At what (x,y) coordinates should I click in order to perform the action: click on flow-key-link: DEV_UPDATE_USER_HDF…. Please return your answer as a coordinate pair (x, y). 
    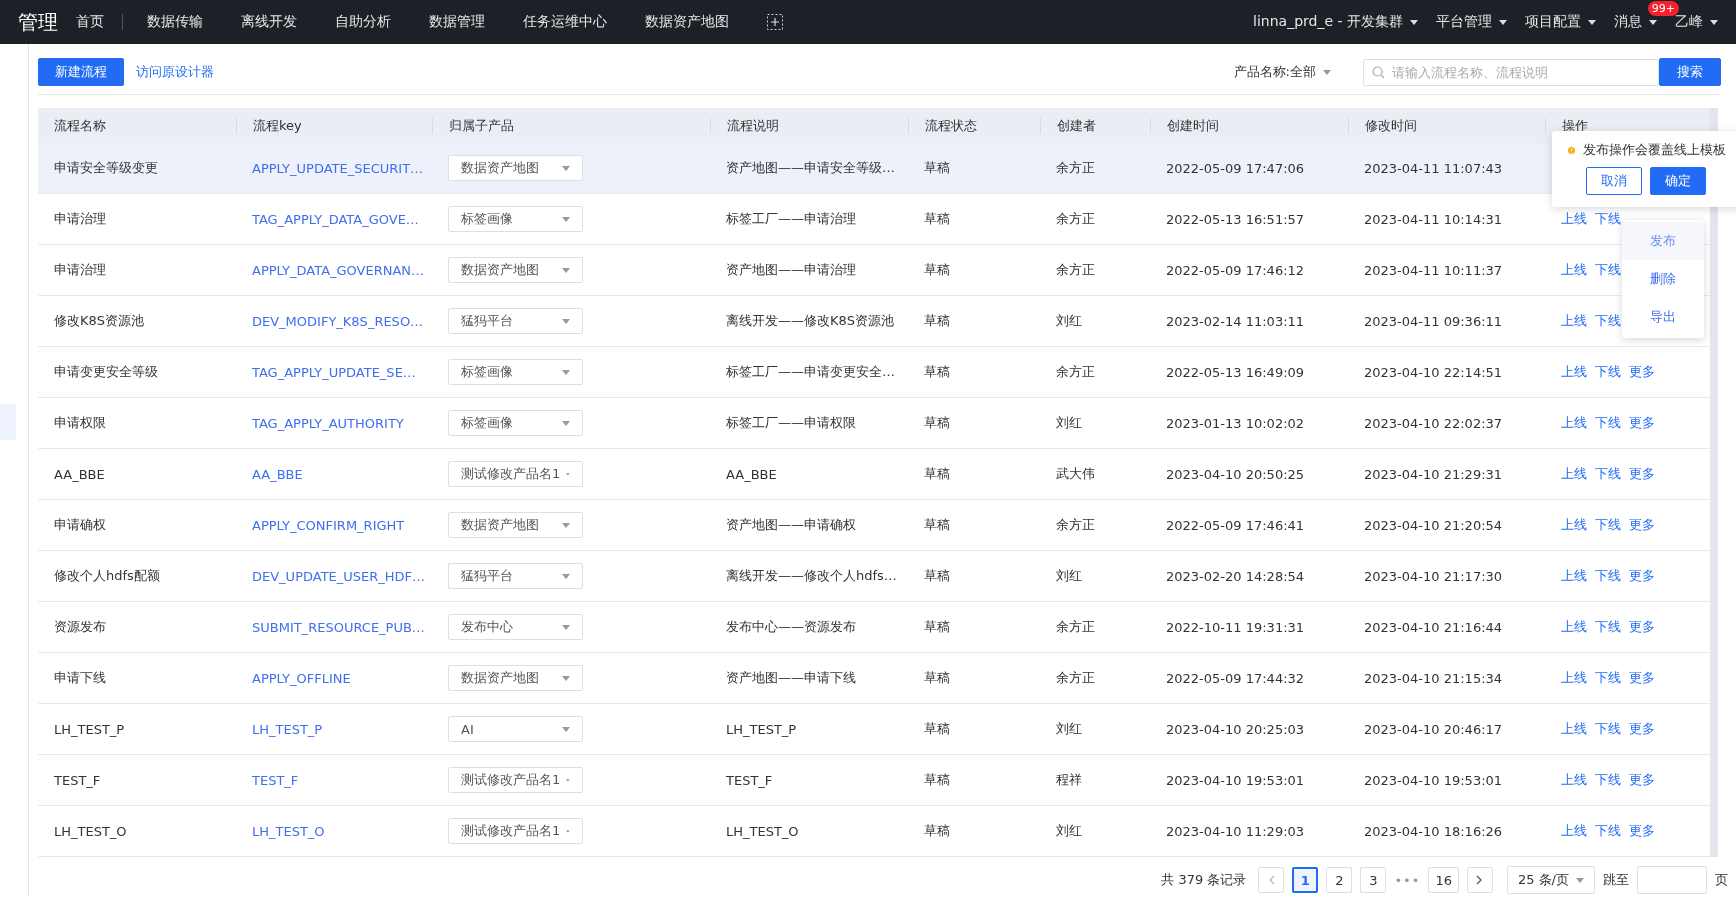
    Looking at the image, I should click on (339, 576).